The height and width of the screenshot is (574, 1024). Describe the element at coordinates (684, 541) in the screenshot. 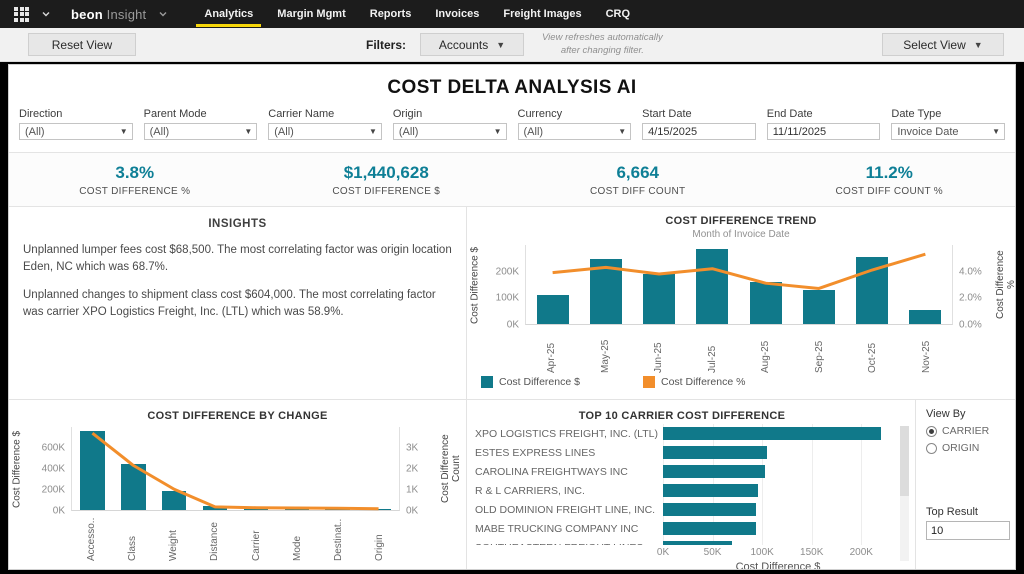

I see `carrier-row-southeastern-freight-lines: SOUTHEASTERN FREIGHT LINES` at that location.